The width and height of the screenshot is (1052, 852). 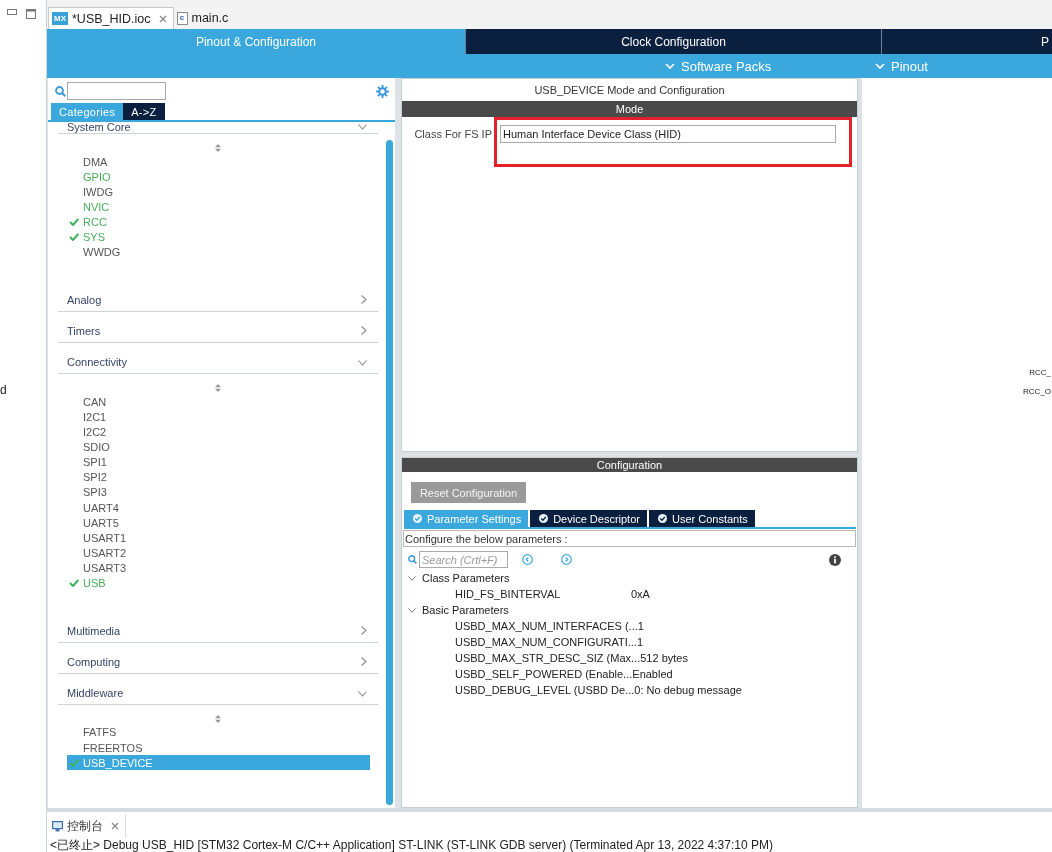 I want to click on settings-tab: Device Descriptor, so click(x=588, y=518).